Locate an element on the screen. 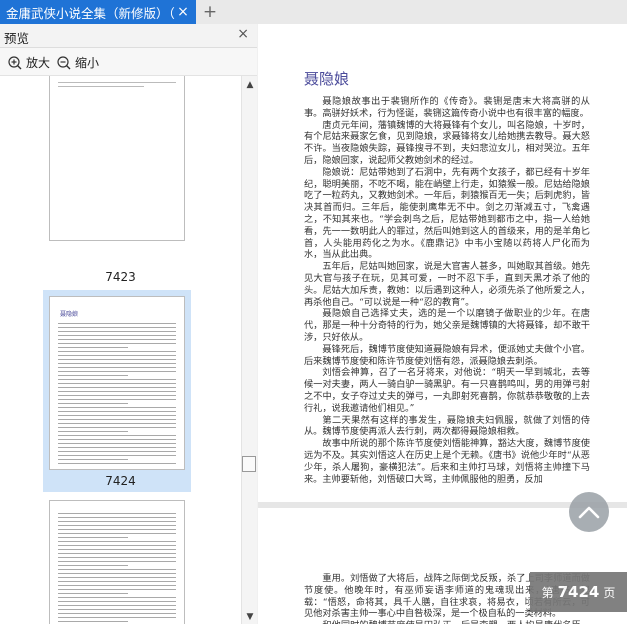  sidebar-title: 预览 is located at coordinates (17, 38).